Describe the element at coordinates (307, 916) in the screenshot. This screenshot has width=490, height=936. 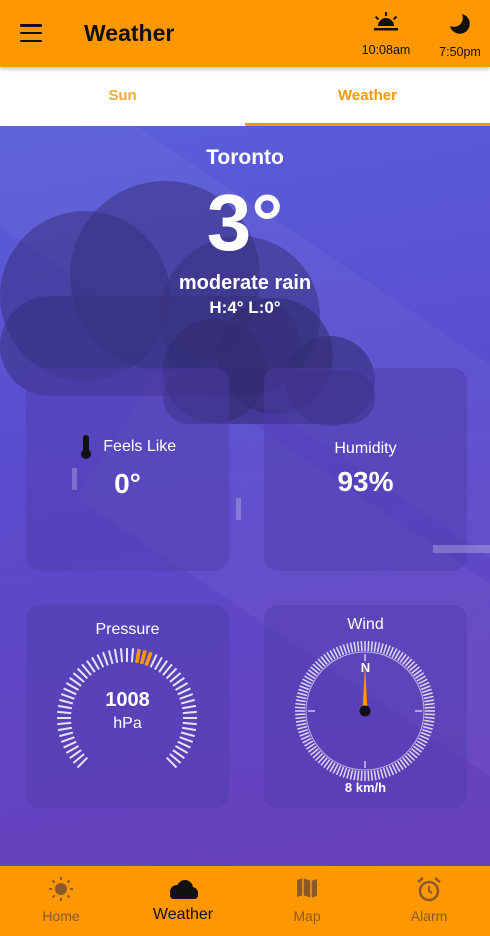
I see `nav-map-label: Map` at that location.